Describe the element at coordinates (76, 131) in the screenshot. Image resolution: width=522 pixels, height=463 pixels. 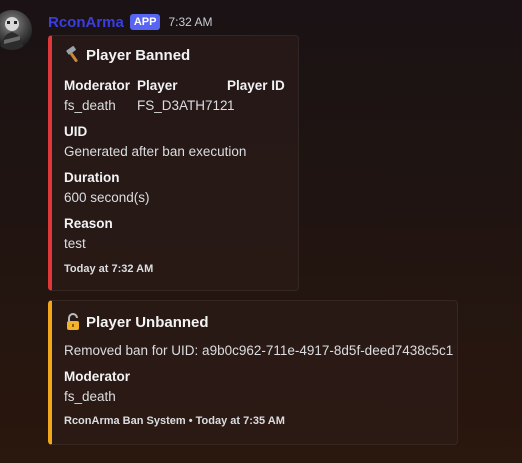
I see `uid-field-name: UID` at that location.